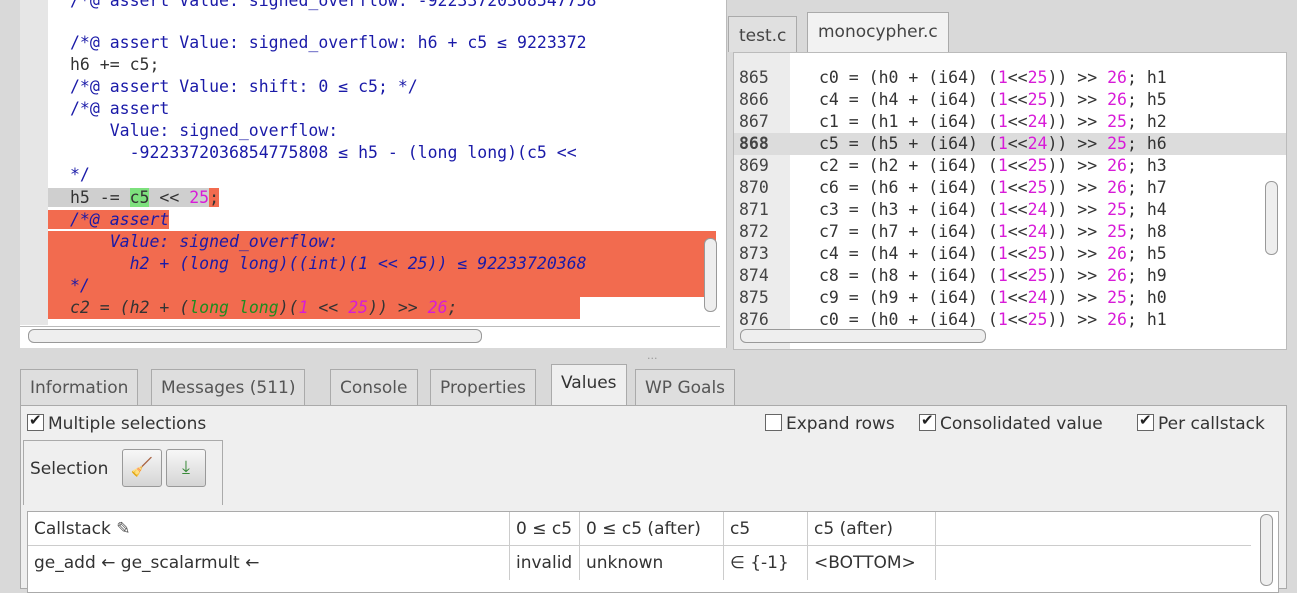  I want to click on code-text: c4 = (h4 + (i64) (, so click(908, 253).